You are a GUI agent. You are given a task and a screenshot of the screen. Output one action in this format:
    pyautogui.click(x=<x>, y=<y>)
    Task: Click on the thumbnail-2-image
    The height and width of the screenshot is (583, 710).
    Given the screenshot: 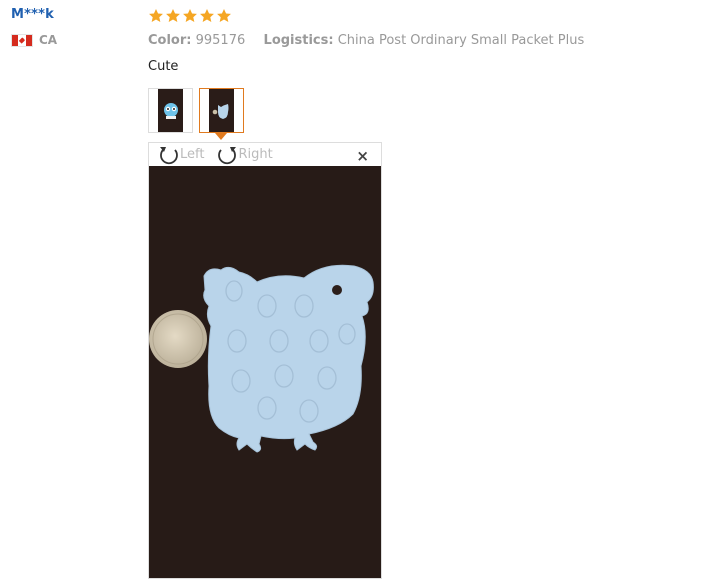 What is the action you would take?
    pyautogui.click(x=221, y=110)
    